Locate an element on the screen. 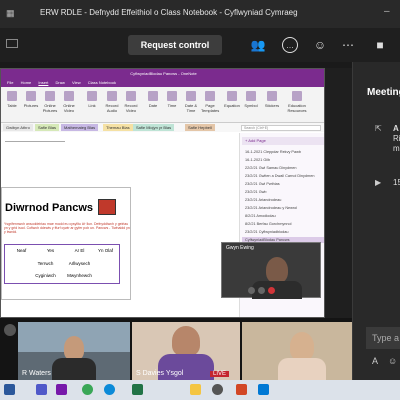 This screenshot has width=400, height=400. compose-placeholder: Type a is located at coordinates (386, 338).